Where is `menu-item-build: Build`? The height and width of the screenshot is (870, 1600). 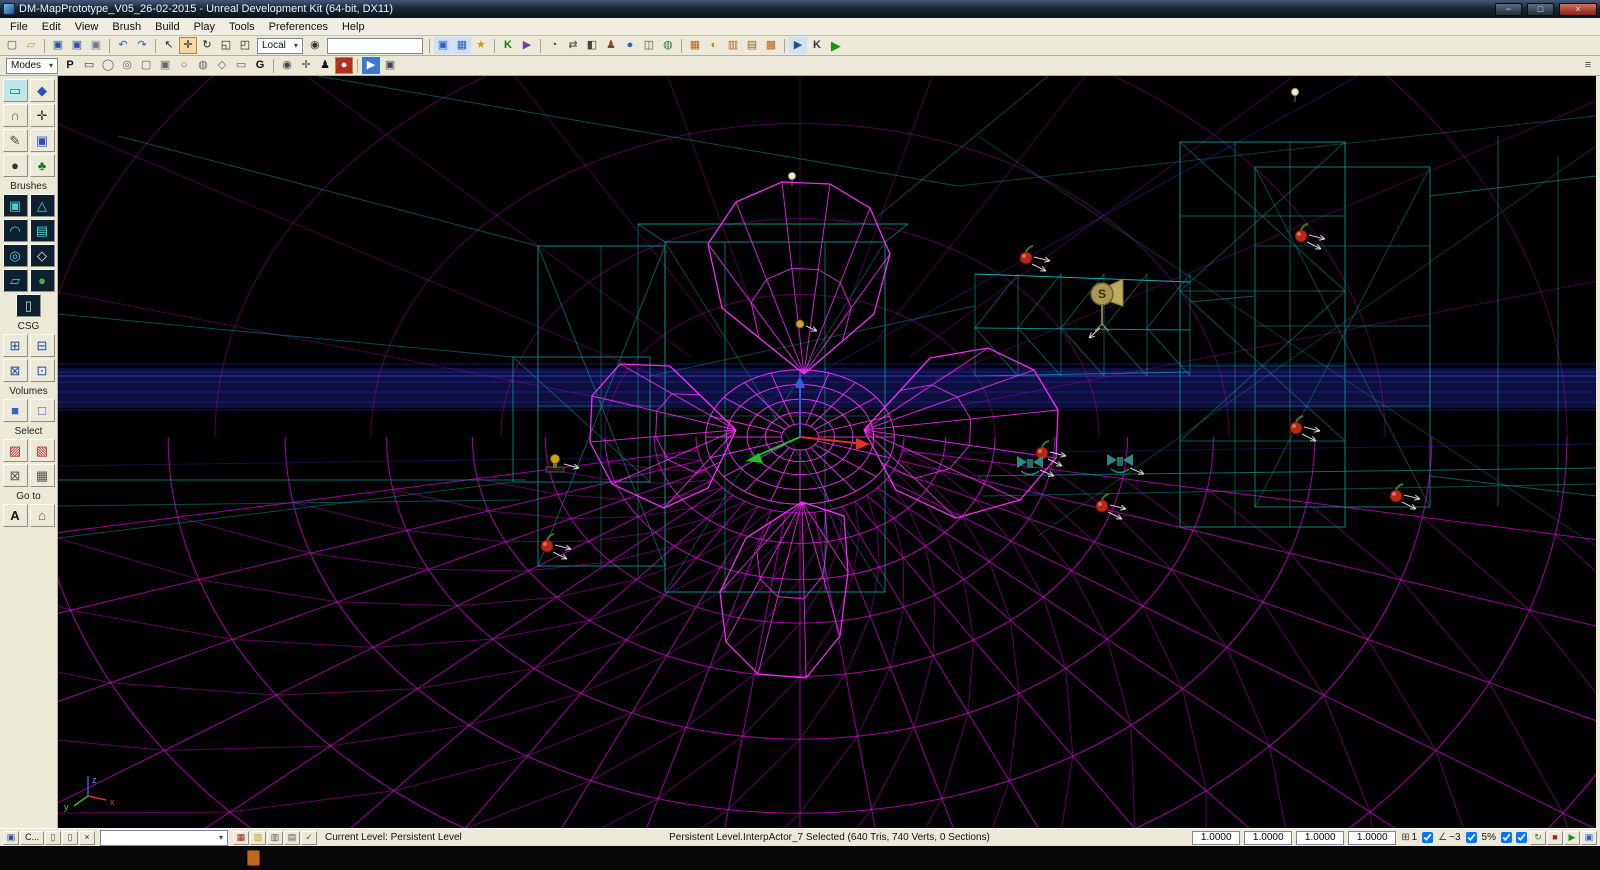
menu-item-build: Build is located at coordinates (167, 27).